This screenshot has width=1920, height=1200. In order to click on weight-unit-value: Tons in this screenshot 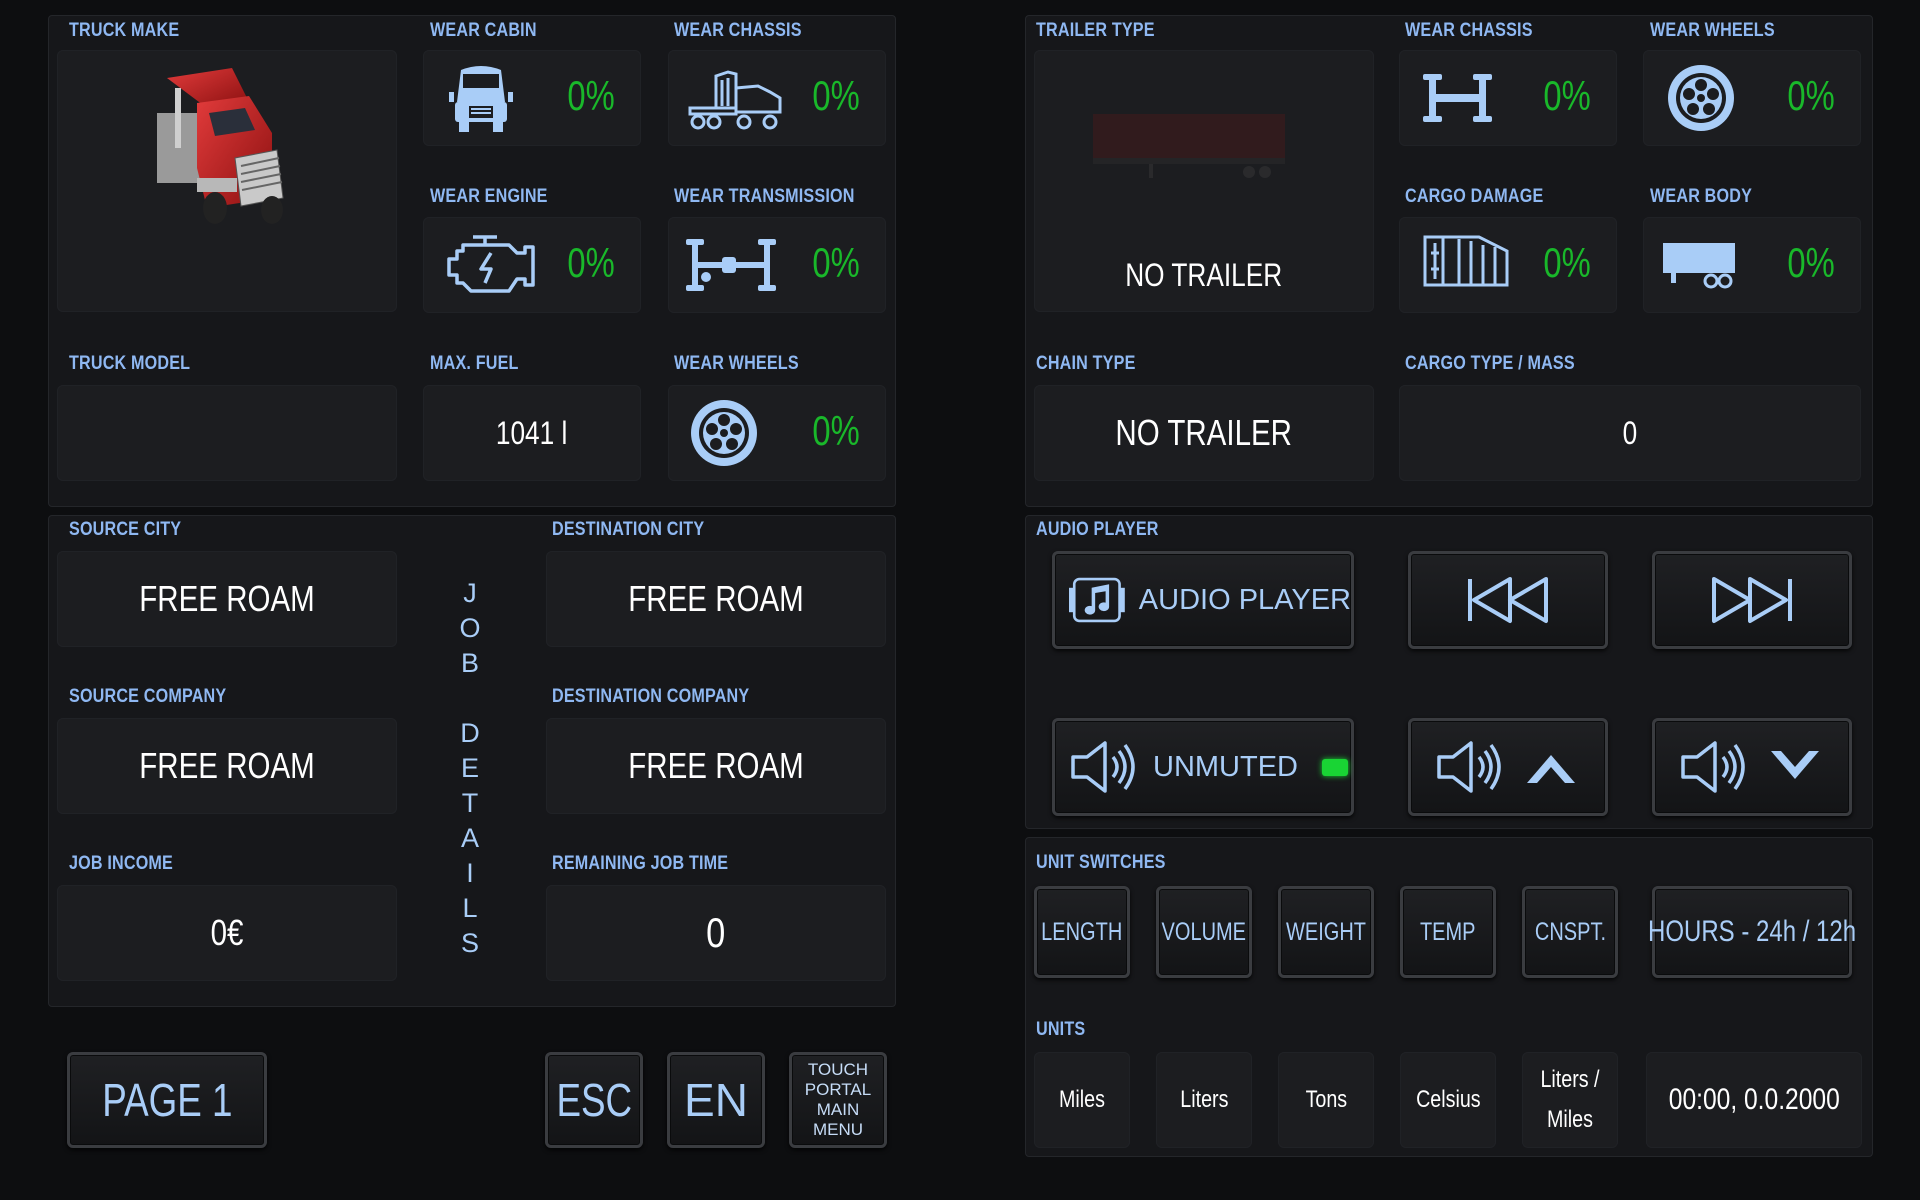, I will do `click(1326, 1099)`.